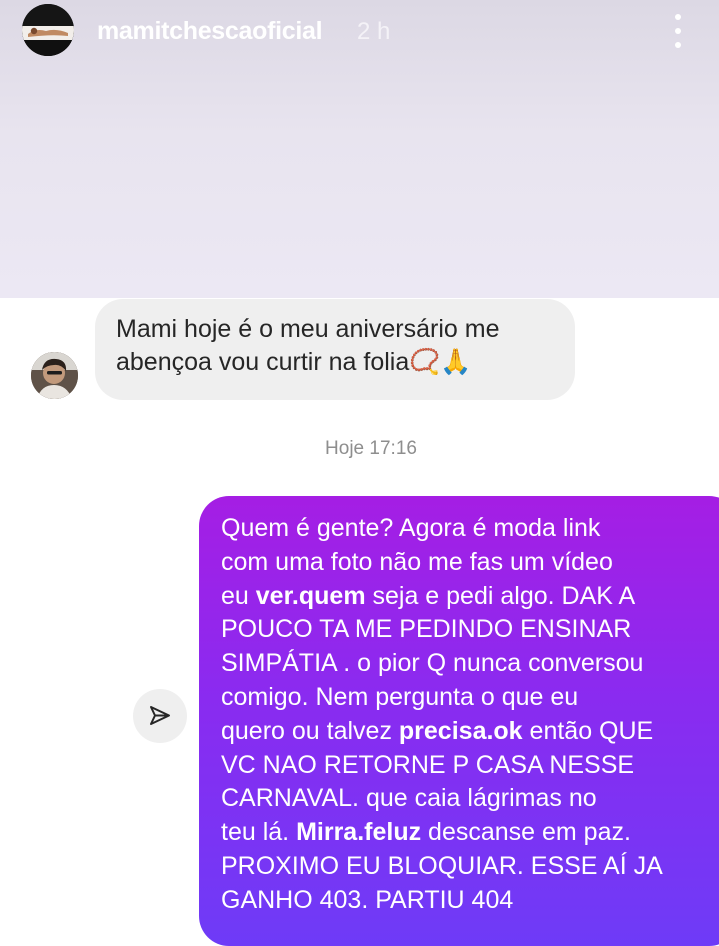 The image size is (719, 946). I want to click on username-mention: ver.quem, so click(311, 596).